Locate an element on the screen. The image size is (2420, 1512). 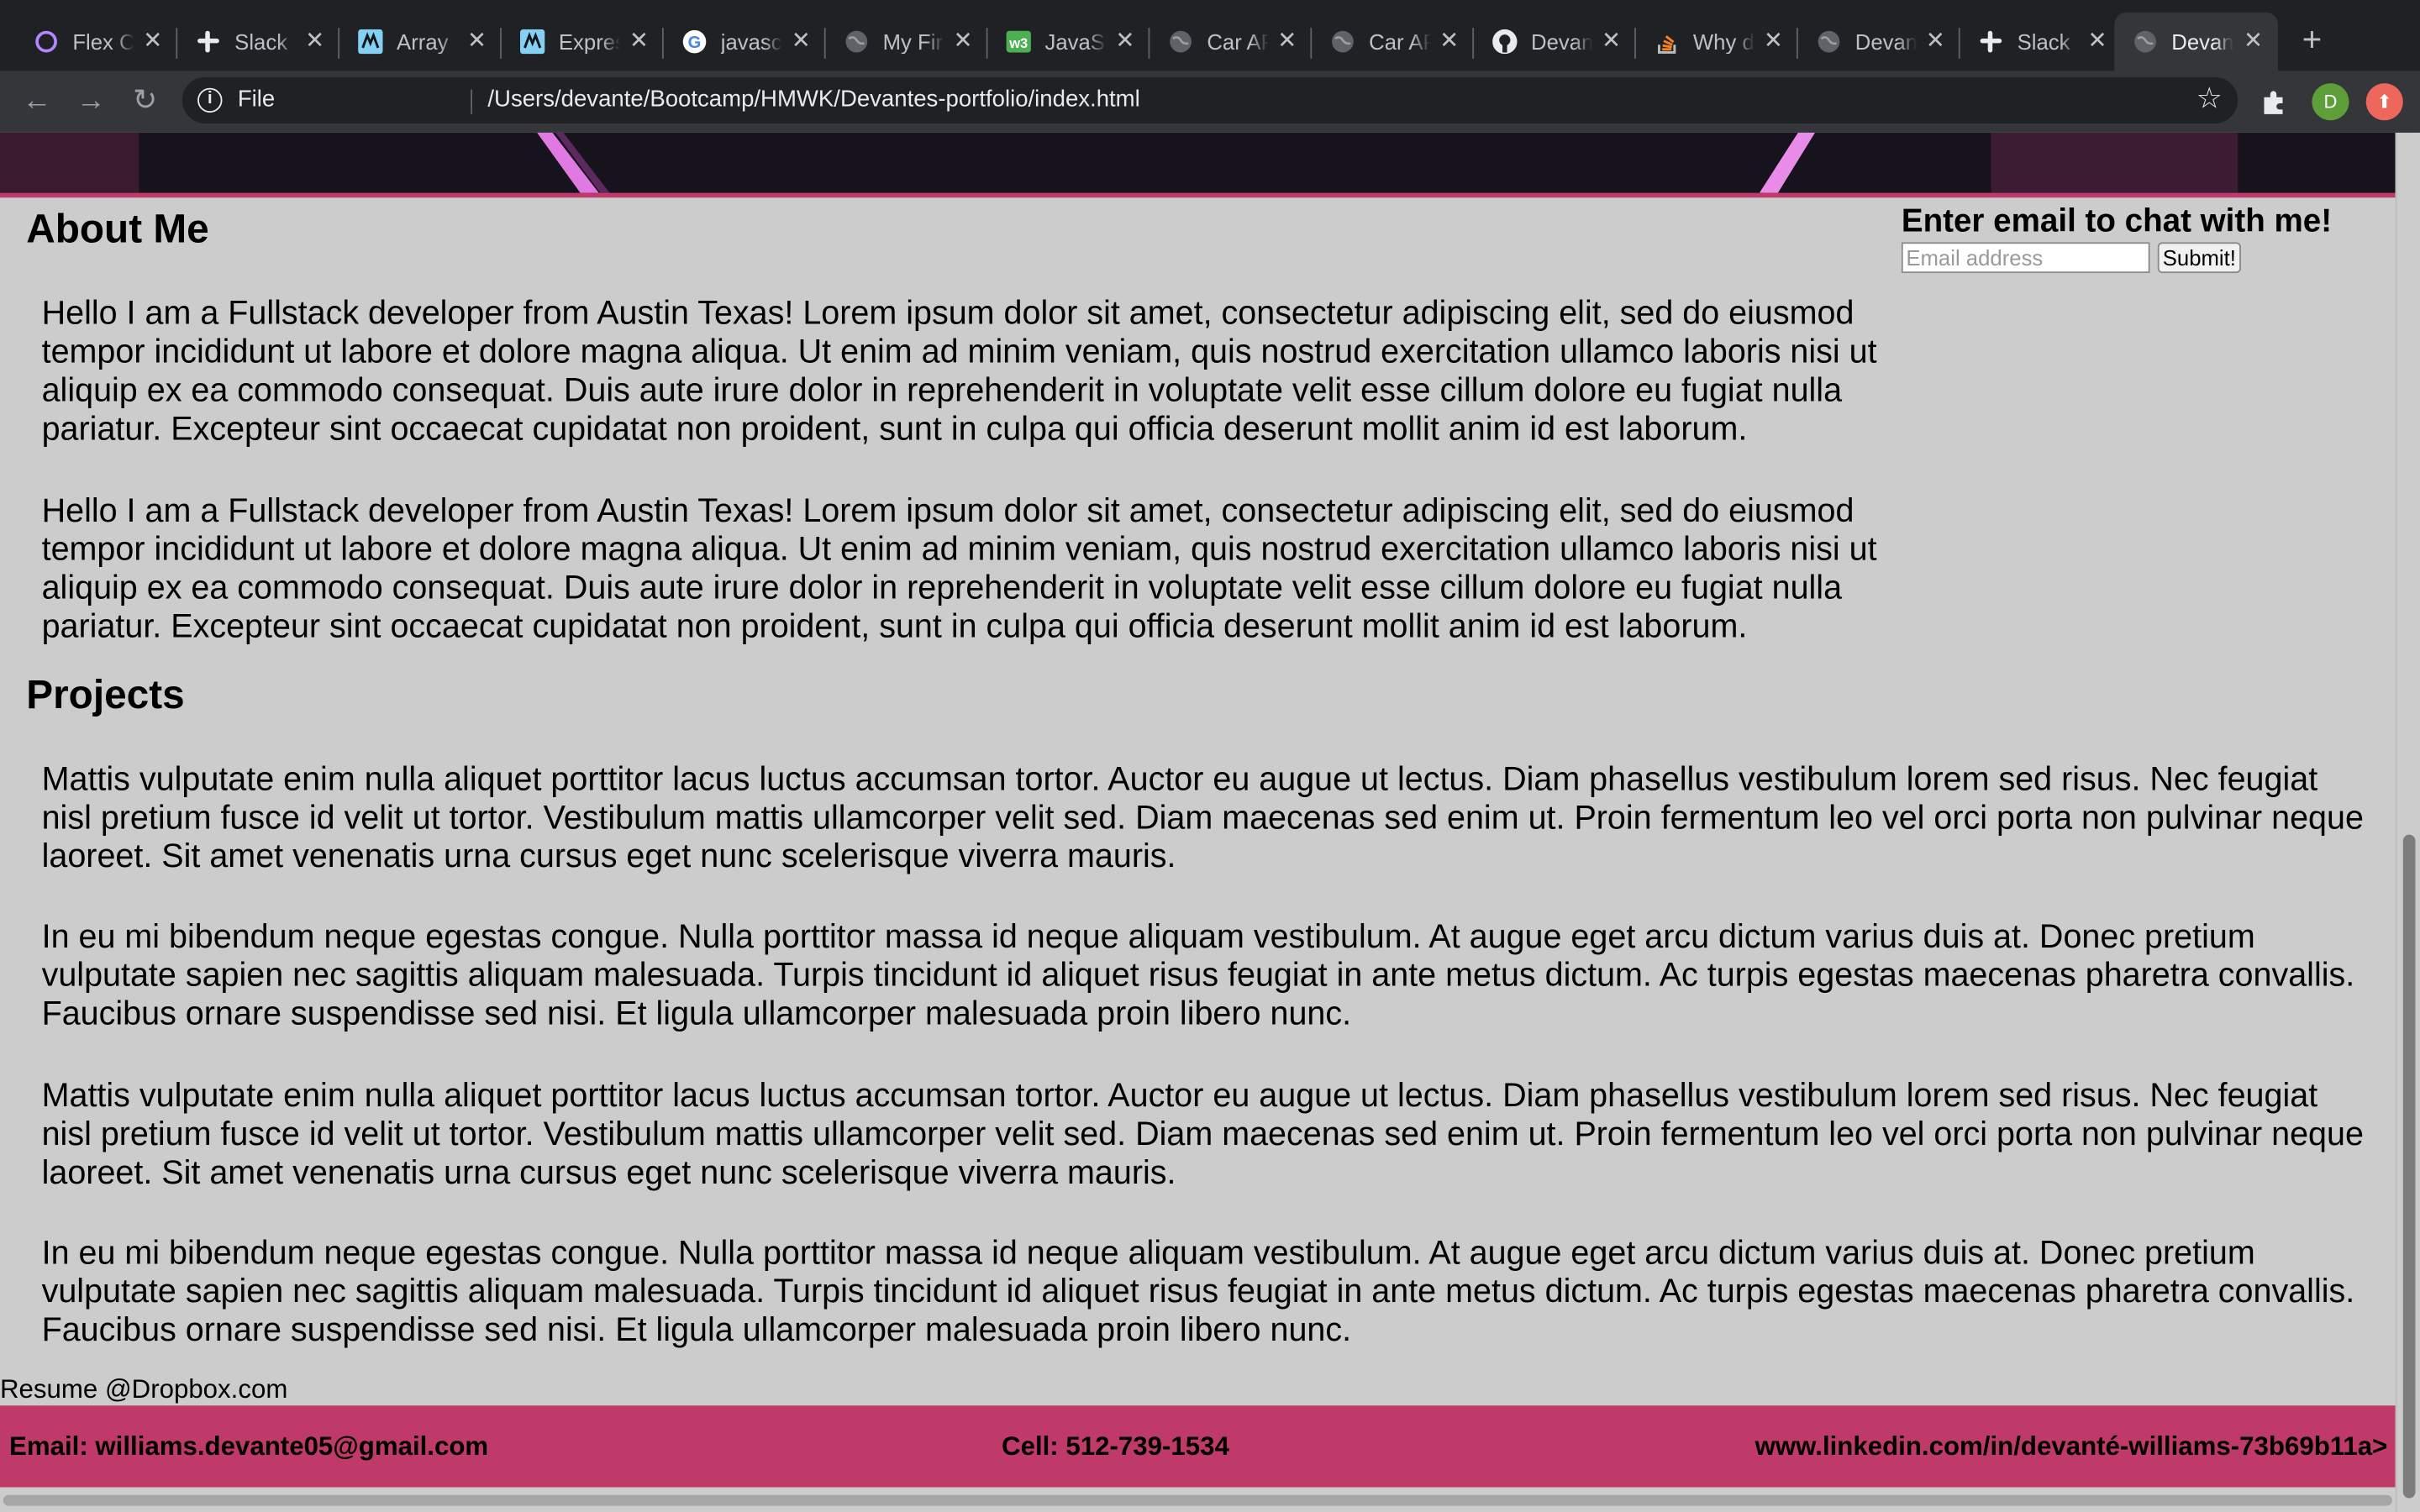
tab-9: Devante ✕ is located at coordinates (1555, 42).